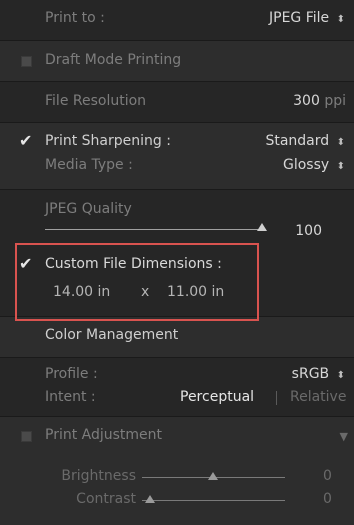 The height and width of the screenshot is (525, 354). Describe the element at coordinates (137, 282) in the screenshot. I see `highlight-box` at that location.